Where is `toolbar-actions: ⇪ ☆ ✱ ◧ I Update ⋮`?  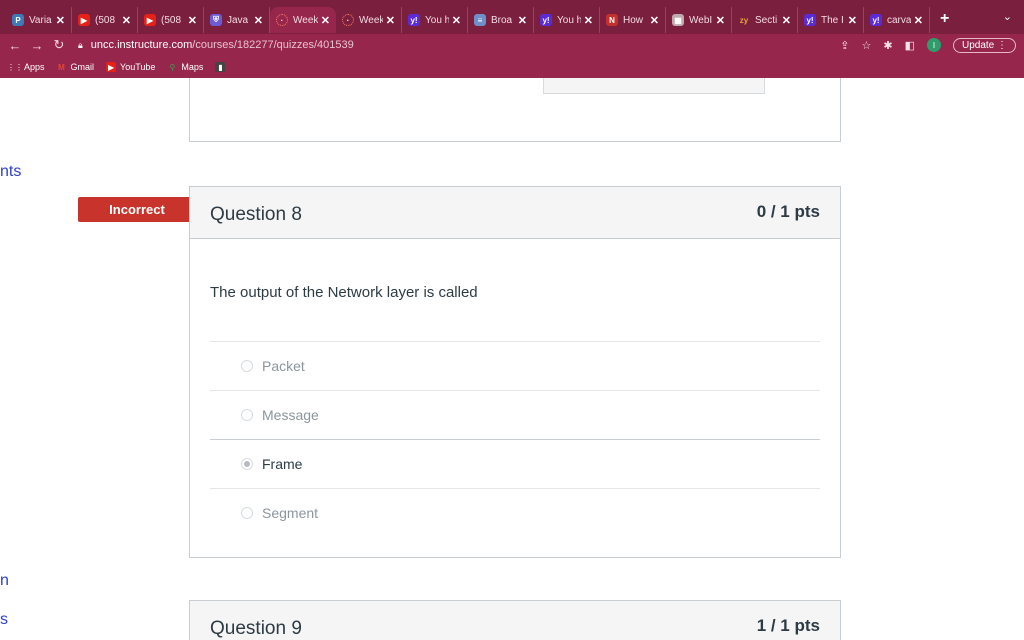 toolbar-actions: ⇪ ☆ ✱ ◧ I Update ⋮ is located at coordinates (928, 45).